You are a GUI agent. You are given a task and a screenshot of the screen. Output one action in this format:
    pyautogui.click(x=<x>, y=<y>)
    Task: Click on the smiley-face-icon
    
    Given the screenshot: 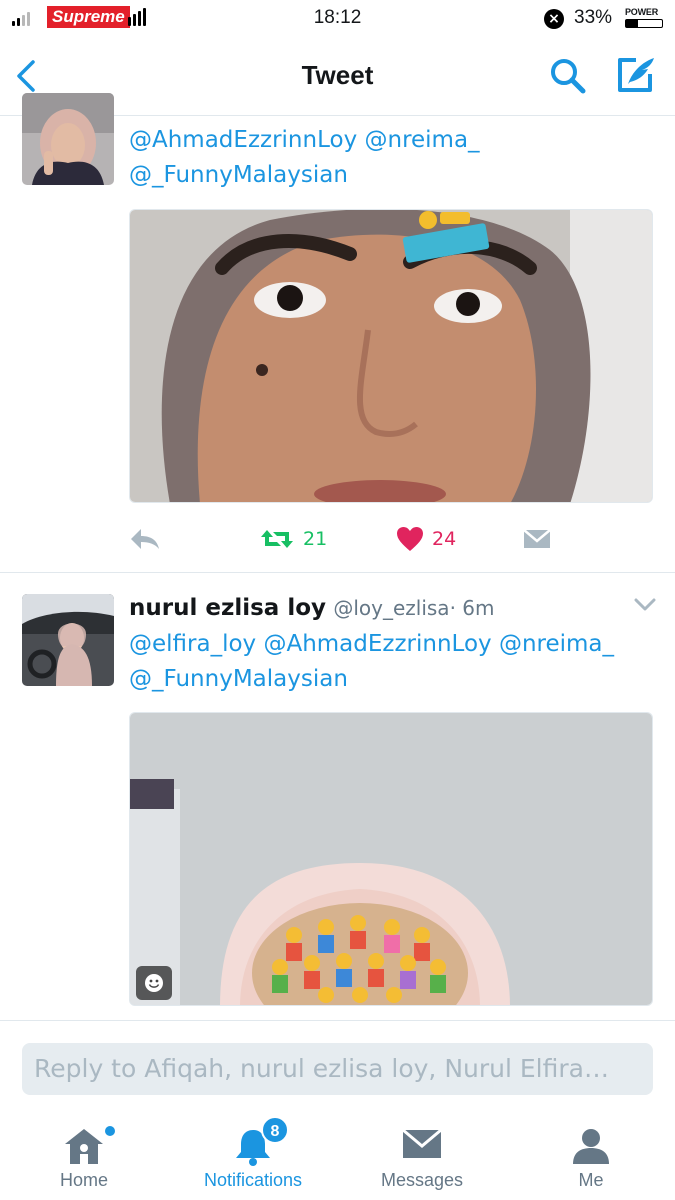 What is the action you would take?
    pyautogui.click(x=154, y=983)
    